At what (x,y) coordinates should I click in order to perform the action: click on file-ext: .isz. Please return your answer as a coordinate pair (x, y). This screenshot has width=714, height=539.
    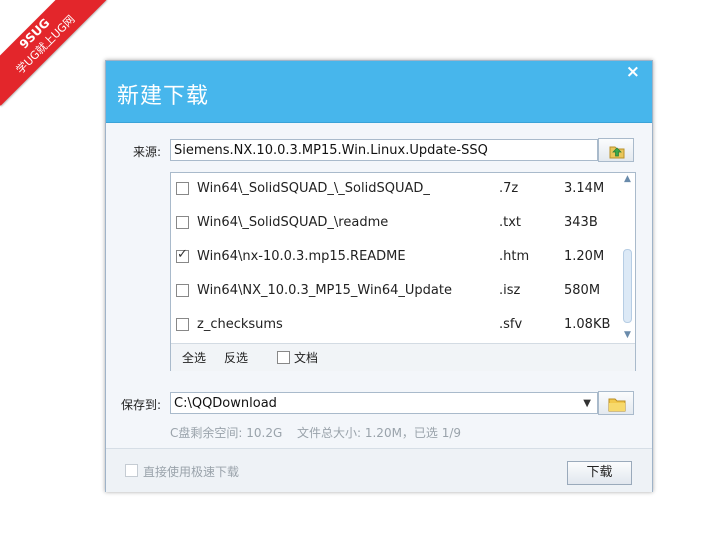
    Looking at the image, I should click on (510, 290).